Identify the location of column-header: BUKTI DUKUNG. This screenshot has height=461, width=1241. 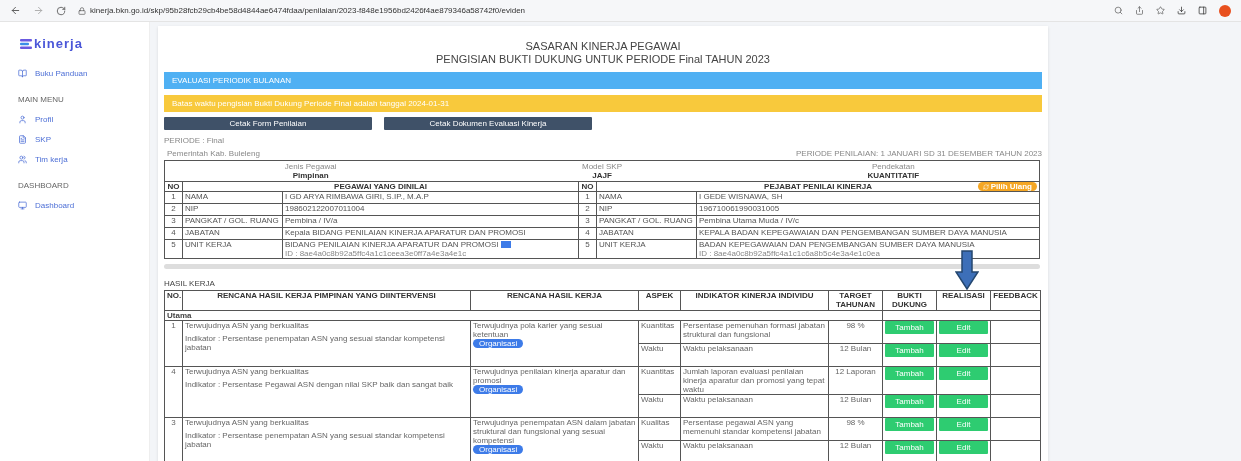
(909, 300).